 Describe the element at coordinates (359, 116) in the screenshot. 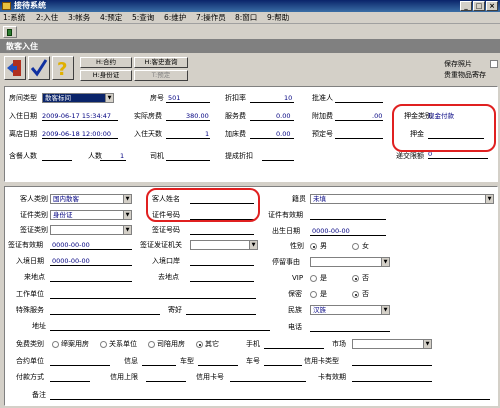

I see `extra-fee-field` at that location.